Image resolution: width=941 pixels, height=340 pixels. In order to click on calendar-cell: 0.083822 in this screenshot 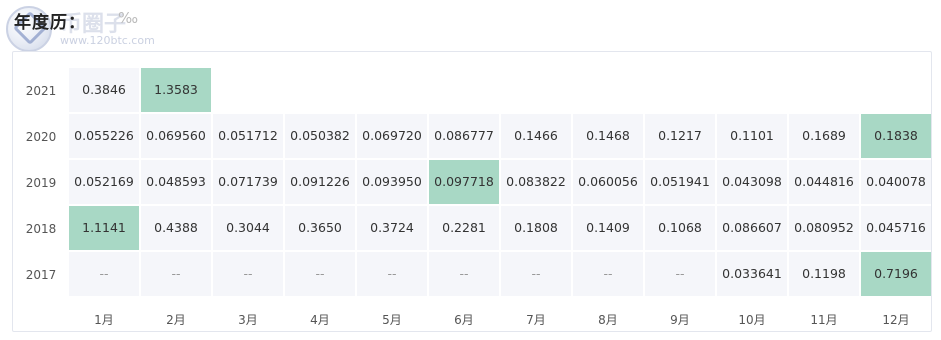, I will do `click(536, 182)`.